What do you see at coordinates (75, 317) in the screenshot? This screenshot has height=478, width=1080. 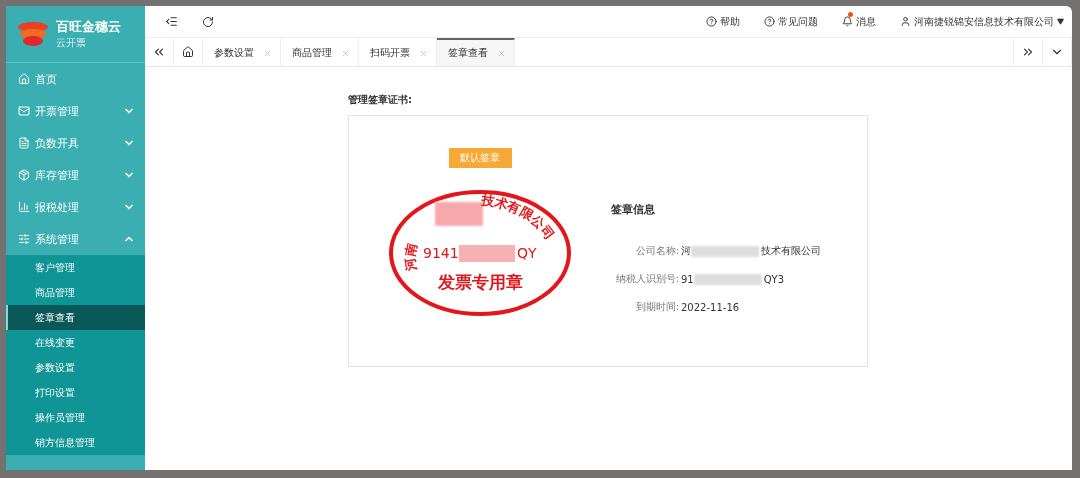 I see `submenu-item: 签章查看` at bounding box center [75, 317].